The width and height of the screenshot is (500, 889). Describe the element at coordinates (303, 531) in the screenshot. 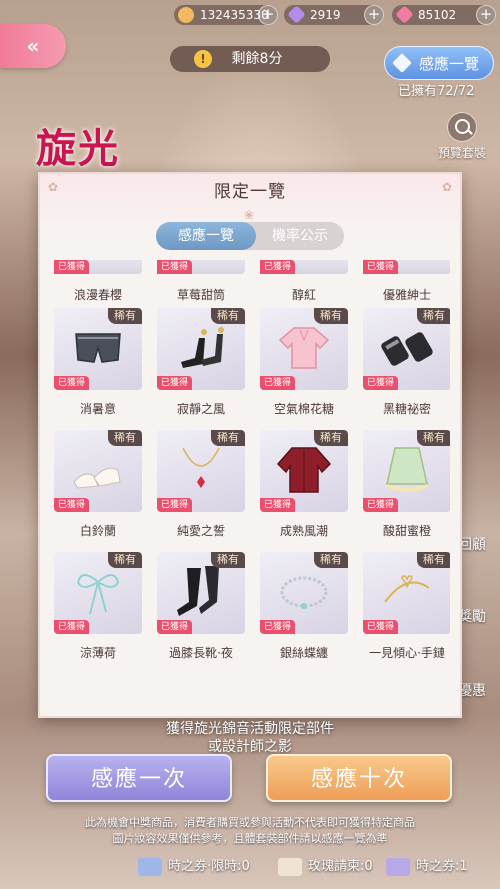

I see `item-name: 成熟風潮` at that location.